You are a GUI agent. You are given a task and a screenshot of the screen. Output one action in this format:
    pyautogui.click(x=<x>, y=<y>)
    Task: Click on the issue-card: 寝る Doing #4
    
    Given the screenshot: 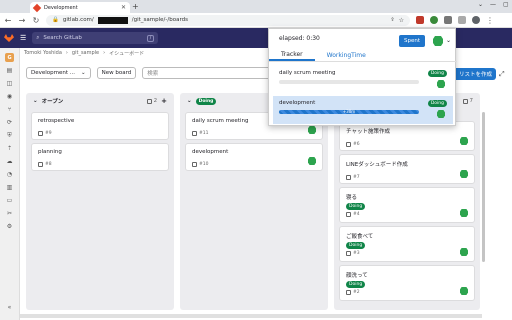 What is the action you would take?
    pyautogui.click(x=407, y=205)
    